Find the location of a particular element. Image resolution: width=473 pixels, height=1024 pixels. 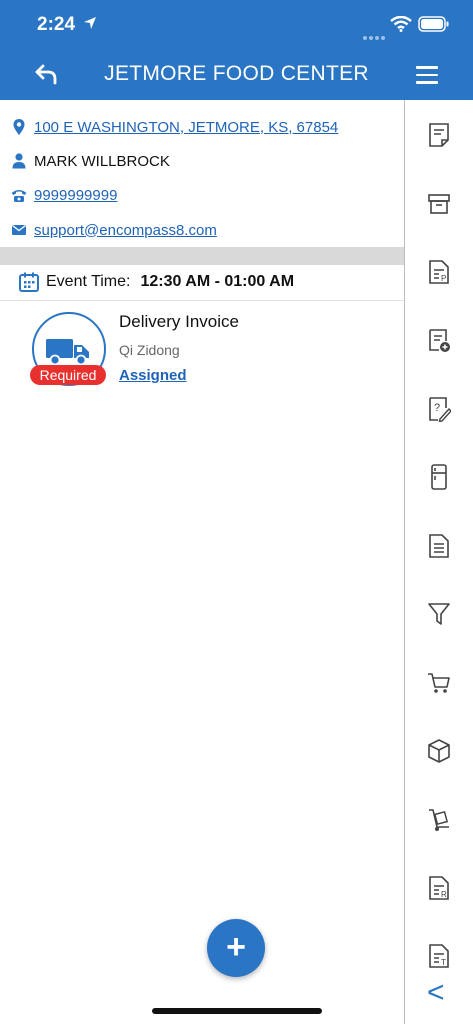

task-assignee: Qi Zidong is located at coordinates (149, 350).